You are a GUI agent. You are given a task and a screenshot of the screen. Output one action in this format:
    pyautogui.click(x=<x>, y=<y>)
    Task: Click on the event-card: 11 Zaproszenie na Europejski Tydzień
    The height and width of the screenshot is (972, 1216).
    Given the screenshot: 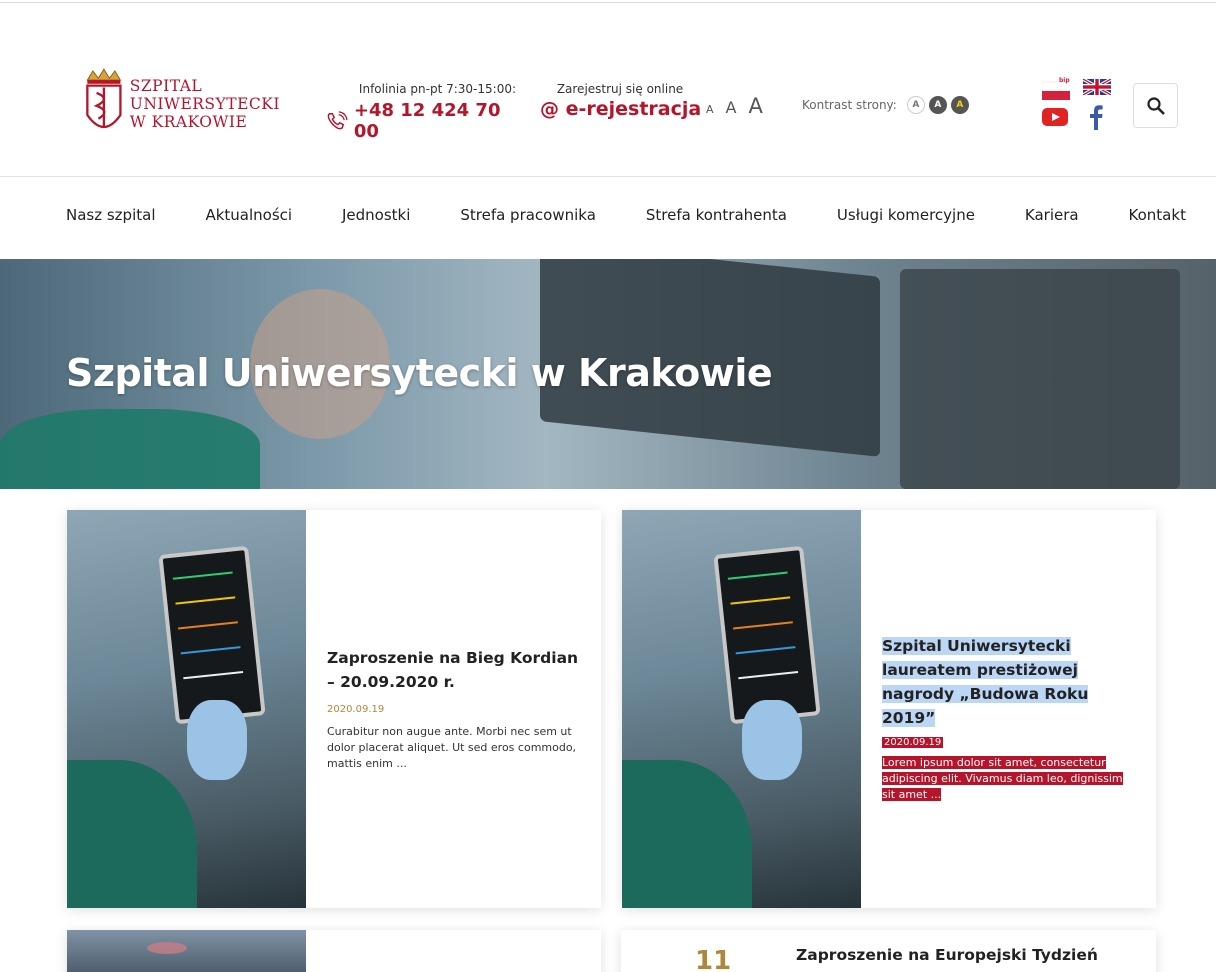 What is the action you would take?
    pyautogui.click(x=888, y=951)
    